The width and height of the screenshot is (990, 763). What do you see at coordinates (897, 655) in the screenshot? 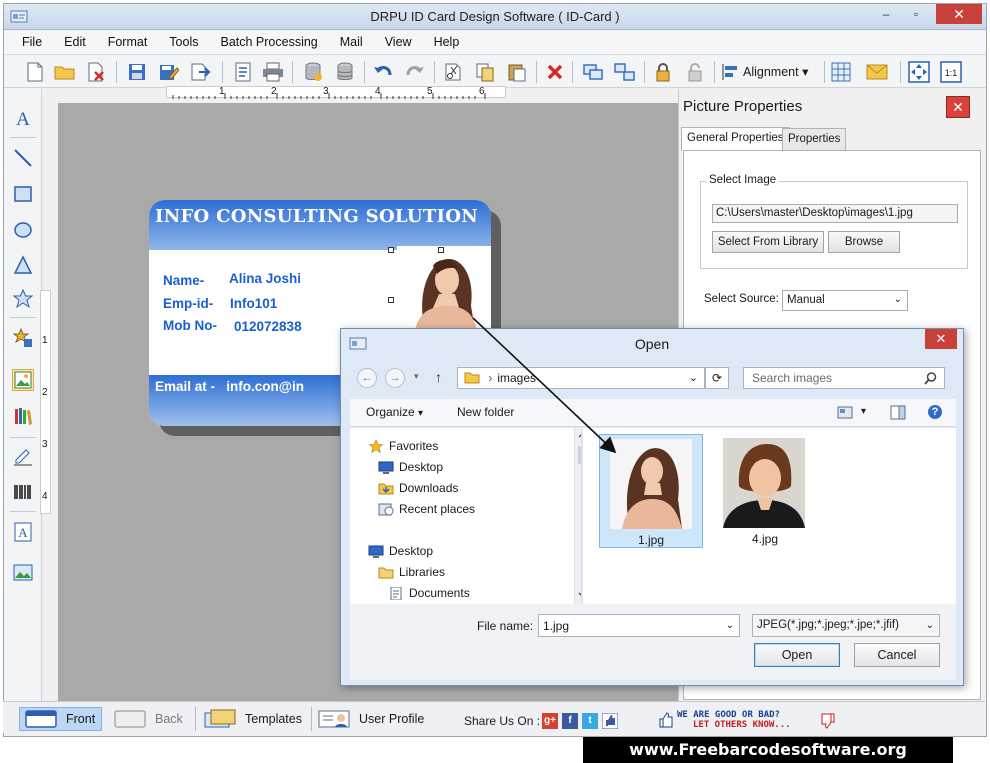
I see `cancel-button: Cancel` at bounding box center [897, 655].